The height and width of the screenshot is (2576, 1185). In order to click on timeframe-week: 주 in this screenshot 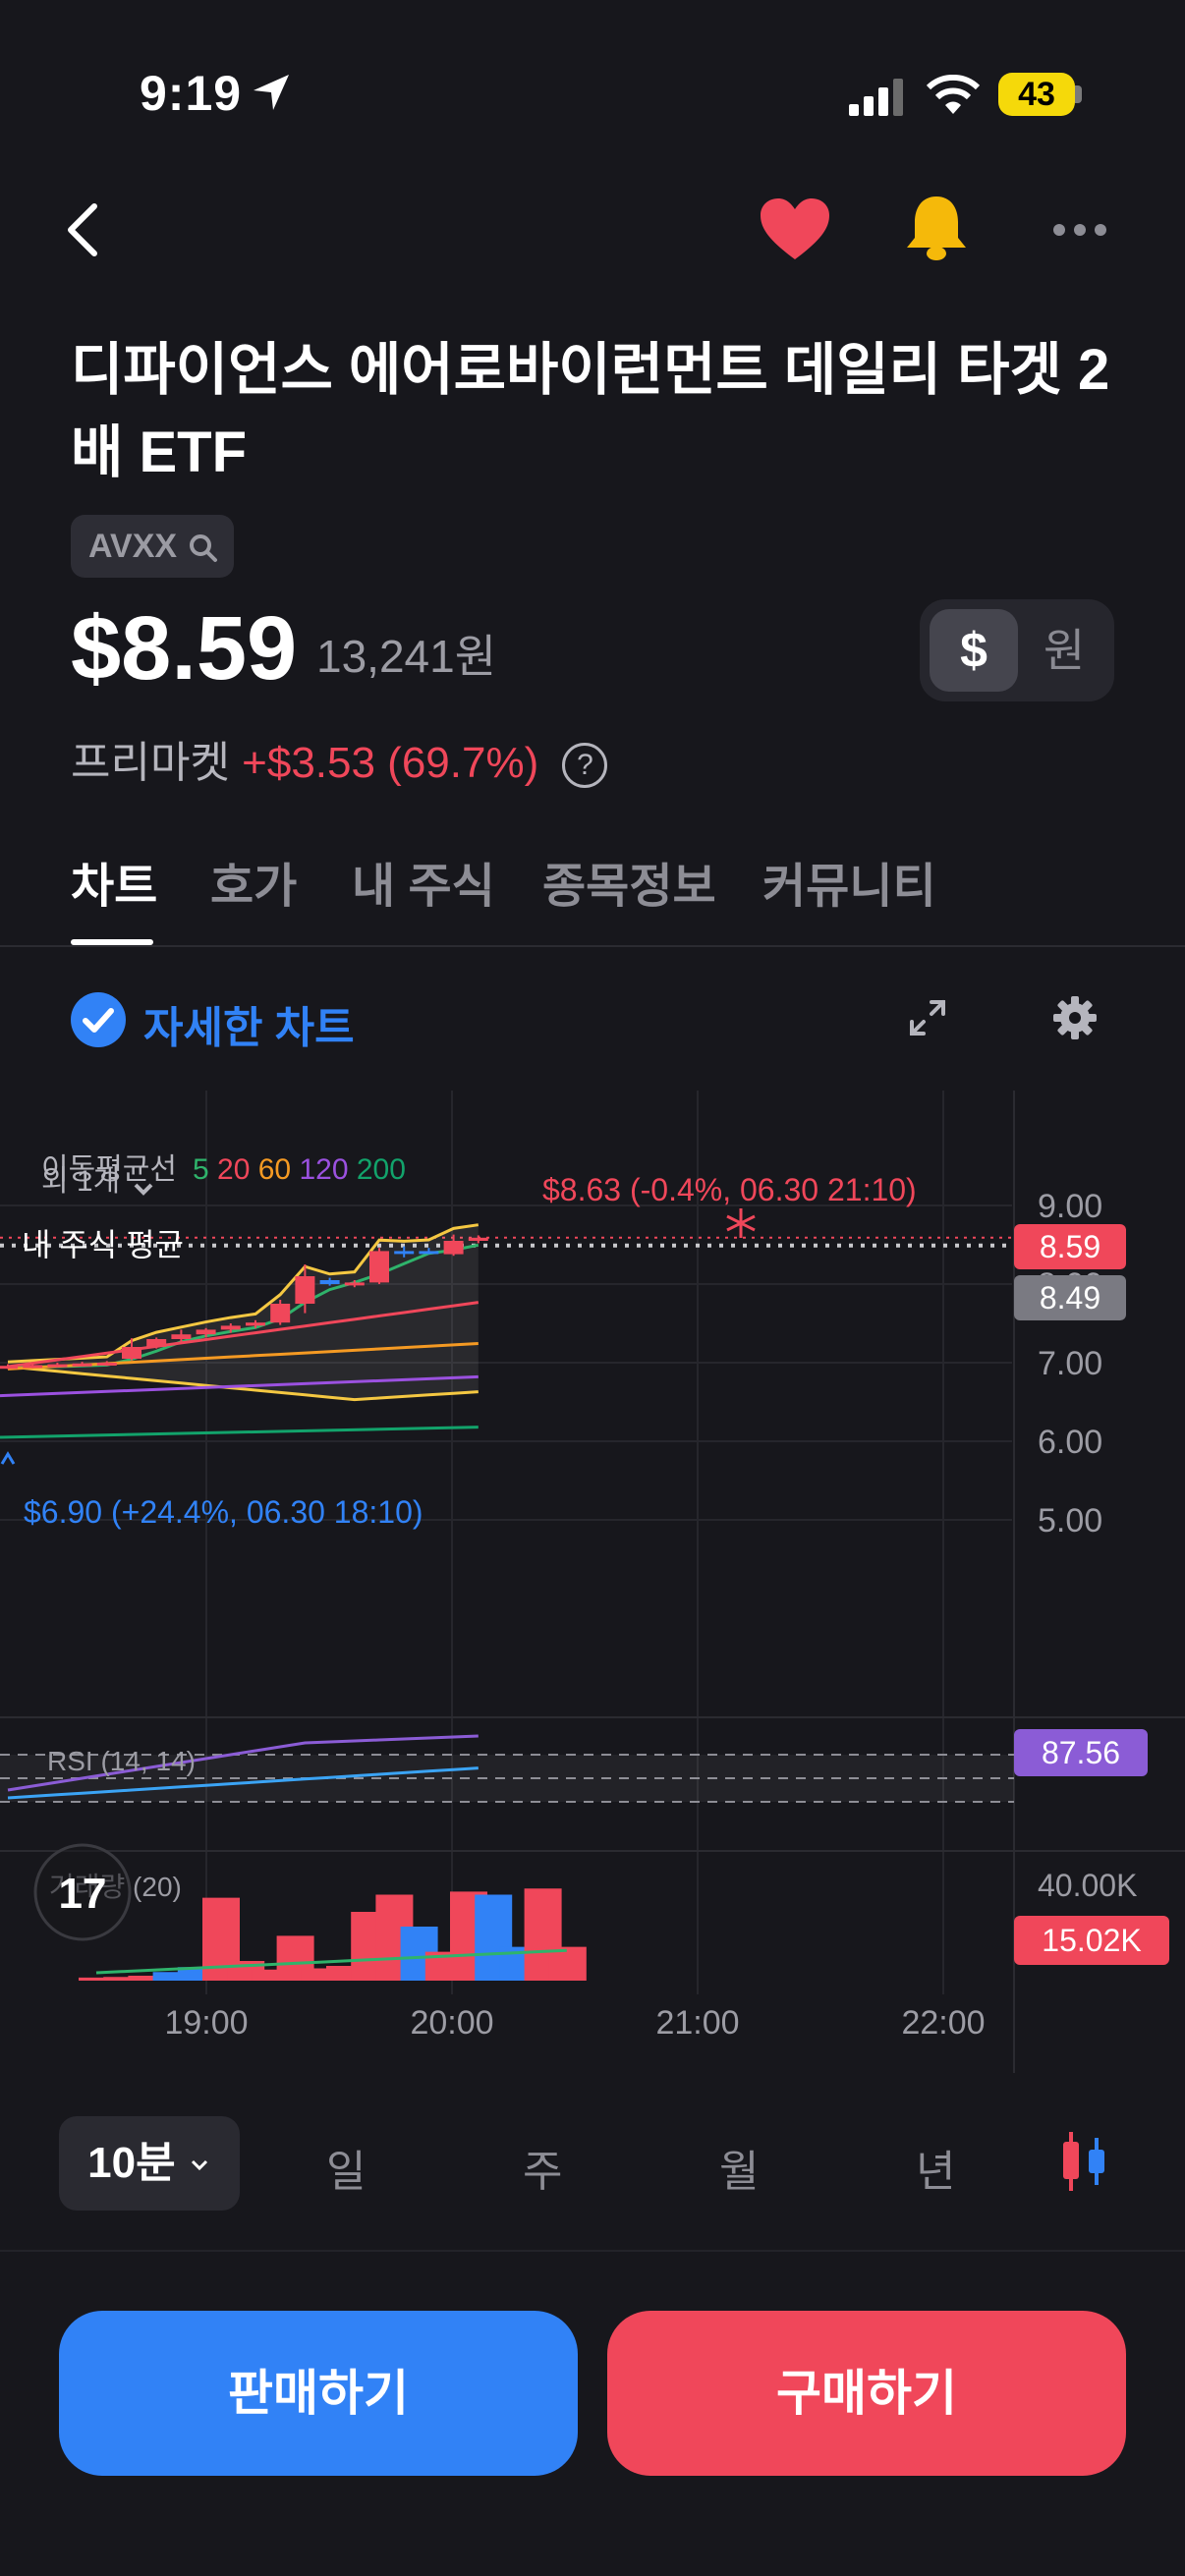, I will do `click(542, 2167)`.